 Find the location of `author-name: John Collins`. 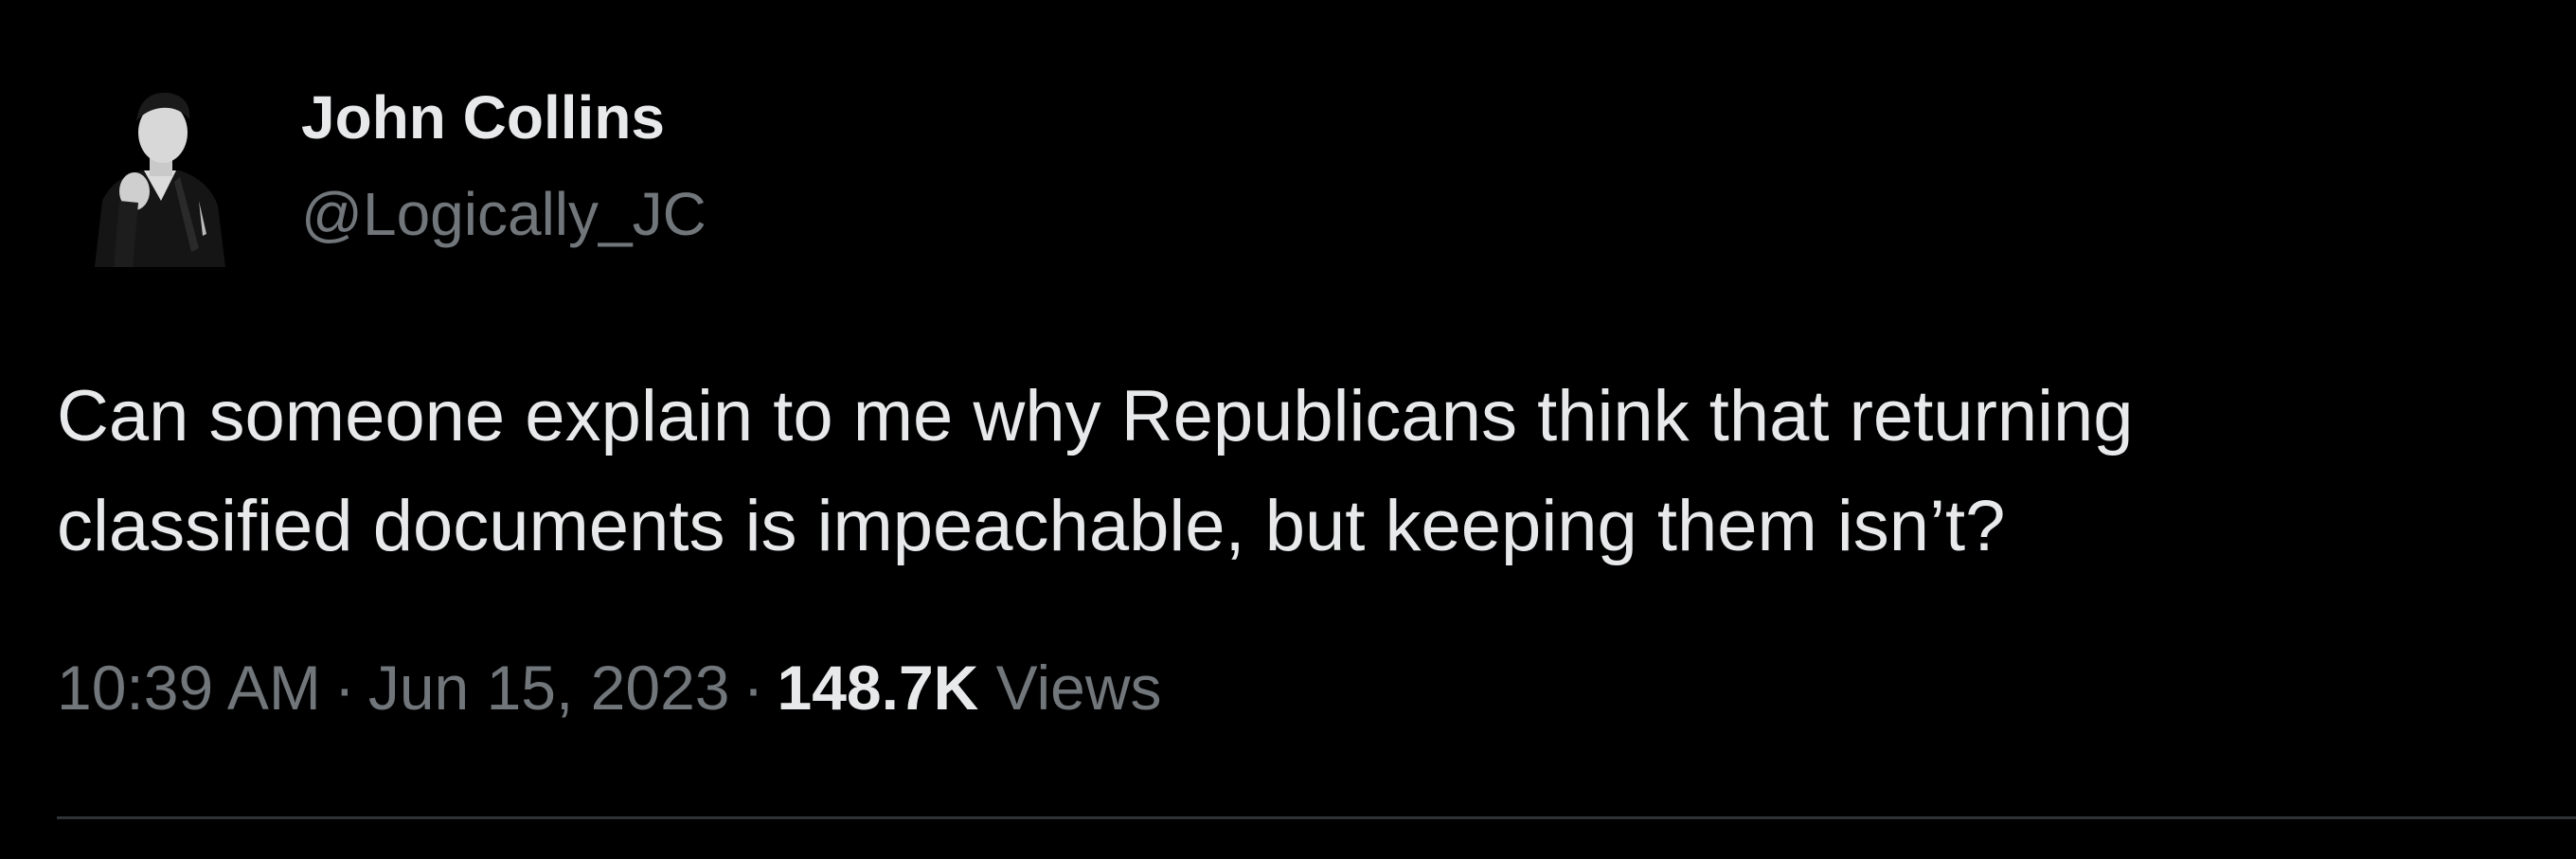

author-name: John Collins is located at coordinates (483, 117).